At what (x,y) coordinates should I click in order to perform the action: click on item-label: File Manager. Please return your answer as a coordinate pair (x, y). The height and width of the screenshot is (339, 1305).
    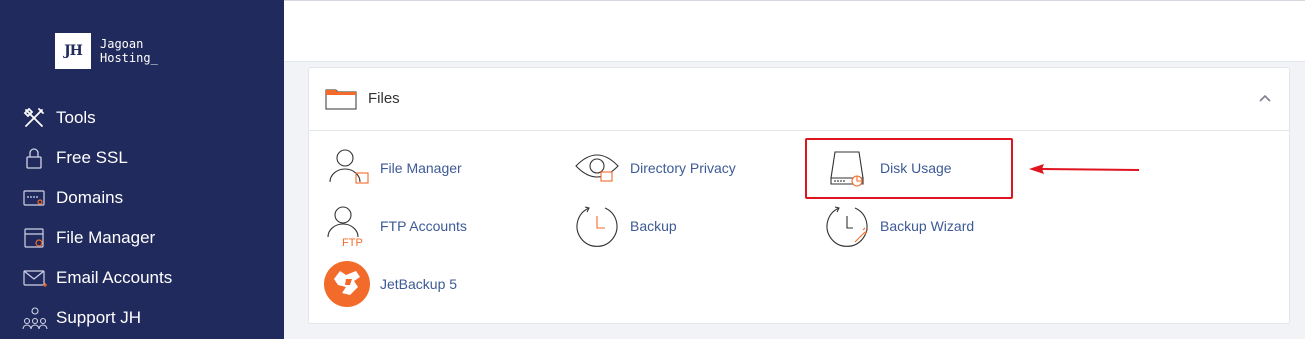
    Looking at the image, I should click on (421, 168).